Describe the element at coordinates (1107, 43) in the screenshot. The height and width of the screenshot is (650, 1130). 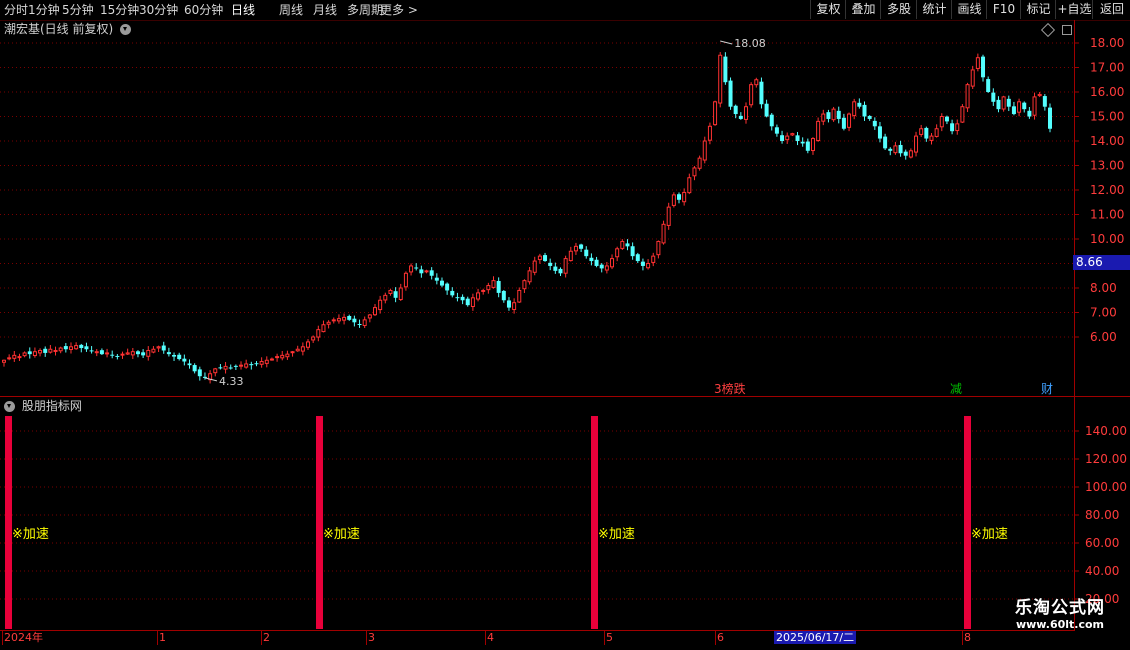
I see `price-tick-label: 18.00` at that location.